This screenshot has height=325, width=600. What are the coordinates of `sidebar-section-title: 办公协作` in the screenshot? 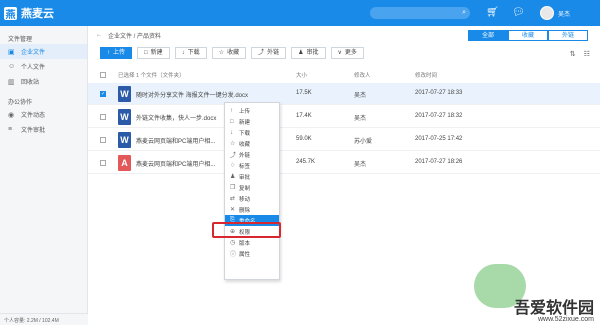 It's located at (20, 103).